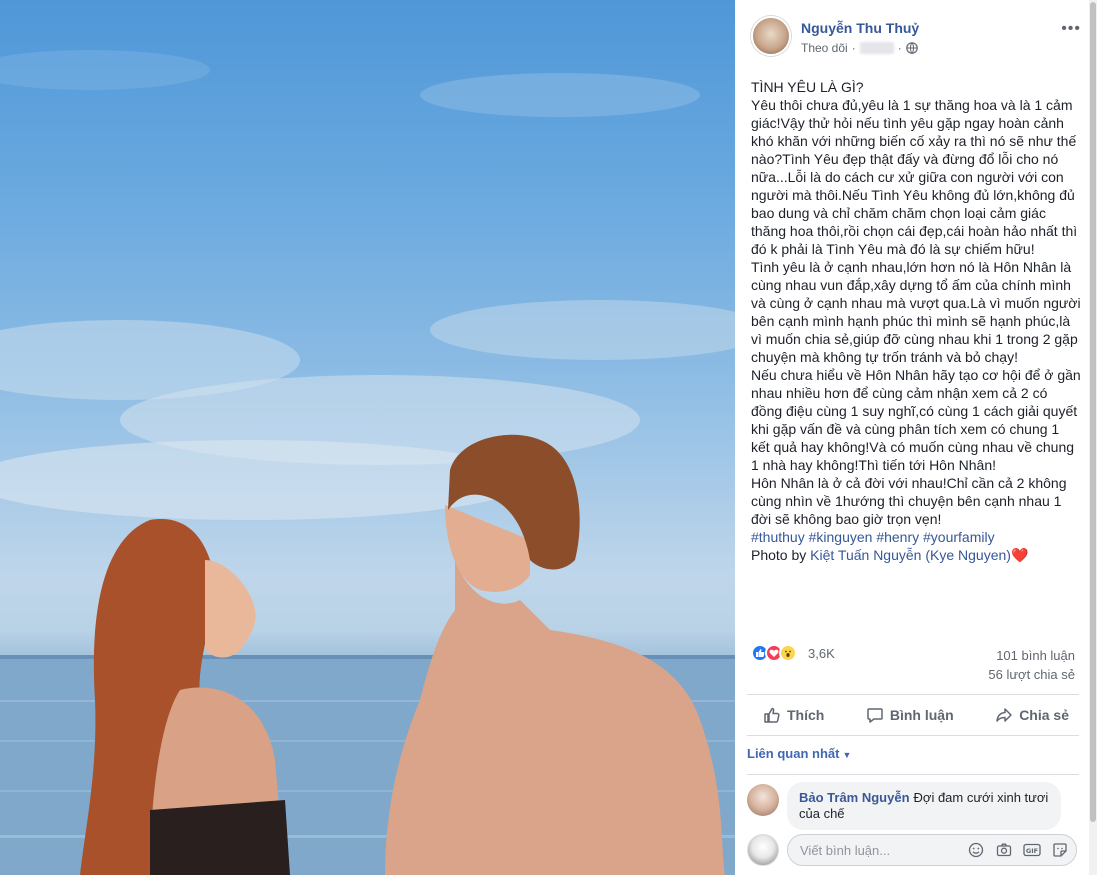 The image size is (1097, 875). What do you see at coordinates (771, 36) in the screenshot?
I see `author-avatar` at bounding box center [771, 36].